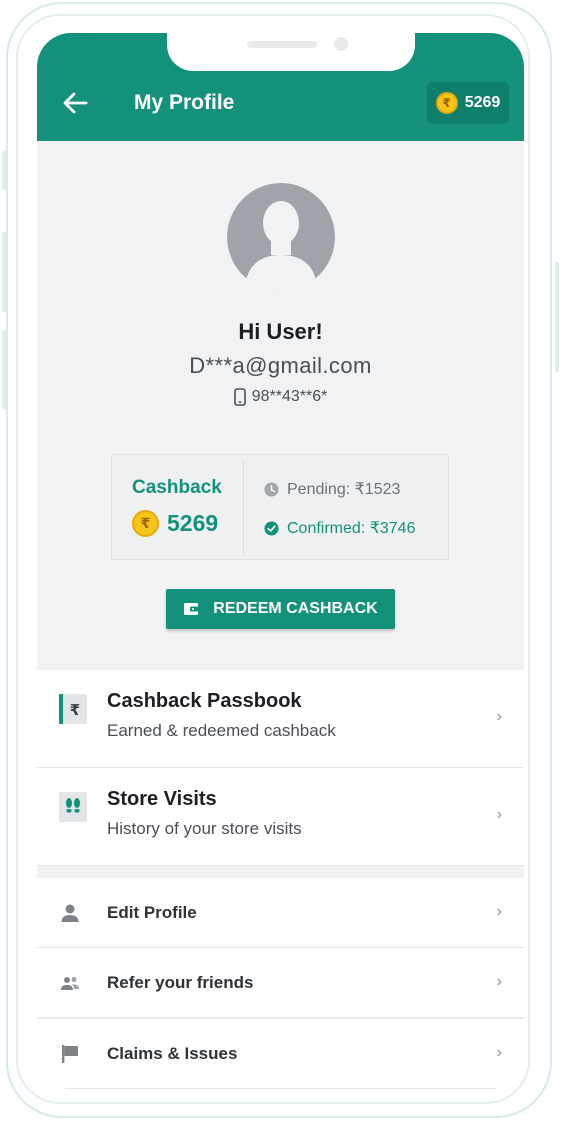 This screenshot has width=561, height=1124. Describe the element at coordinates (280, 983) in the screenshot. I see `menu-item-refer-friends: Refer your friends ›` at that location.